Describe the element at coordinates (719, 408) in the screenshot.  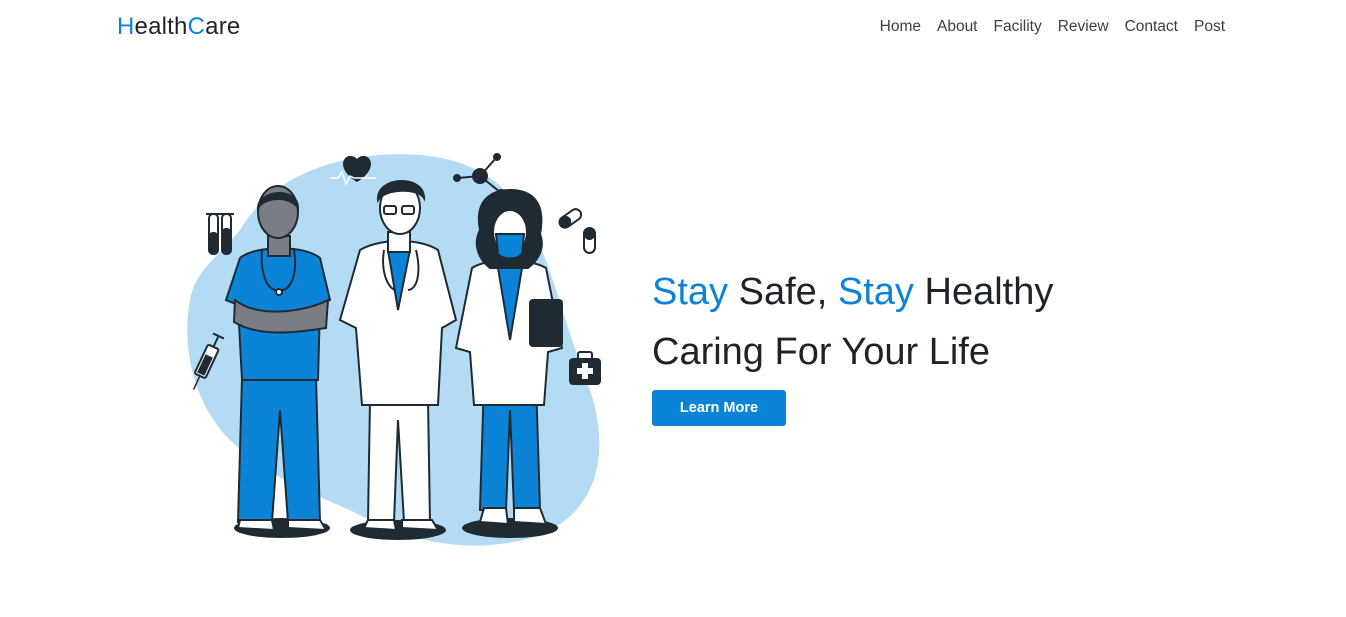
I see `learn-more-button: Learn More` at that location.